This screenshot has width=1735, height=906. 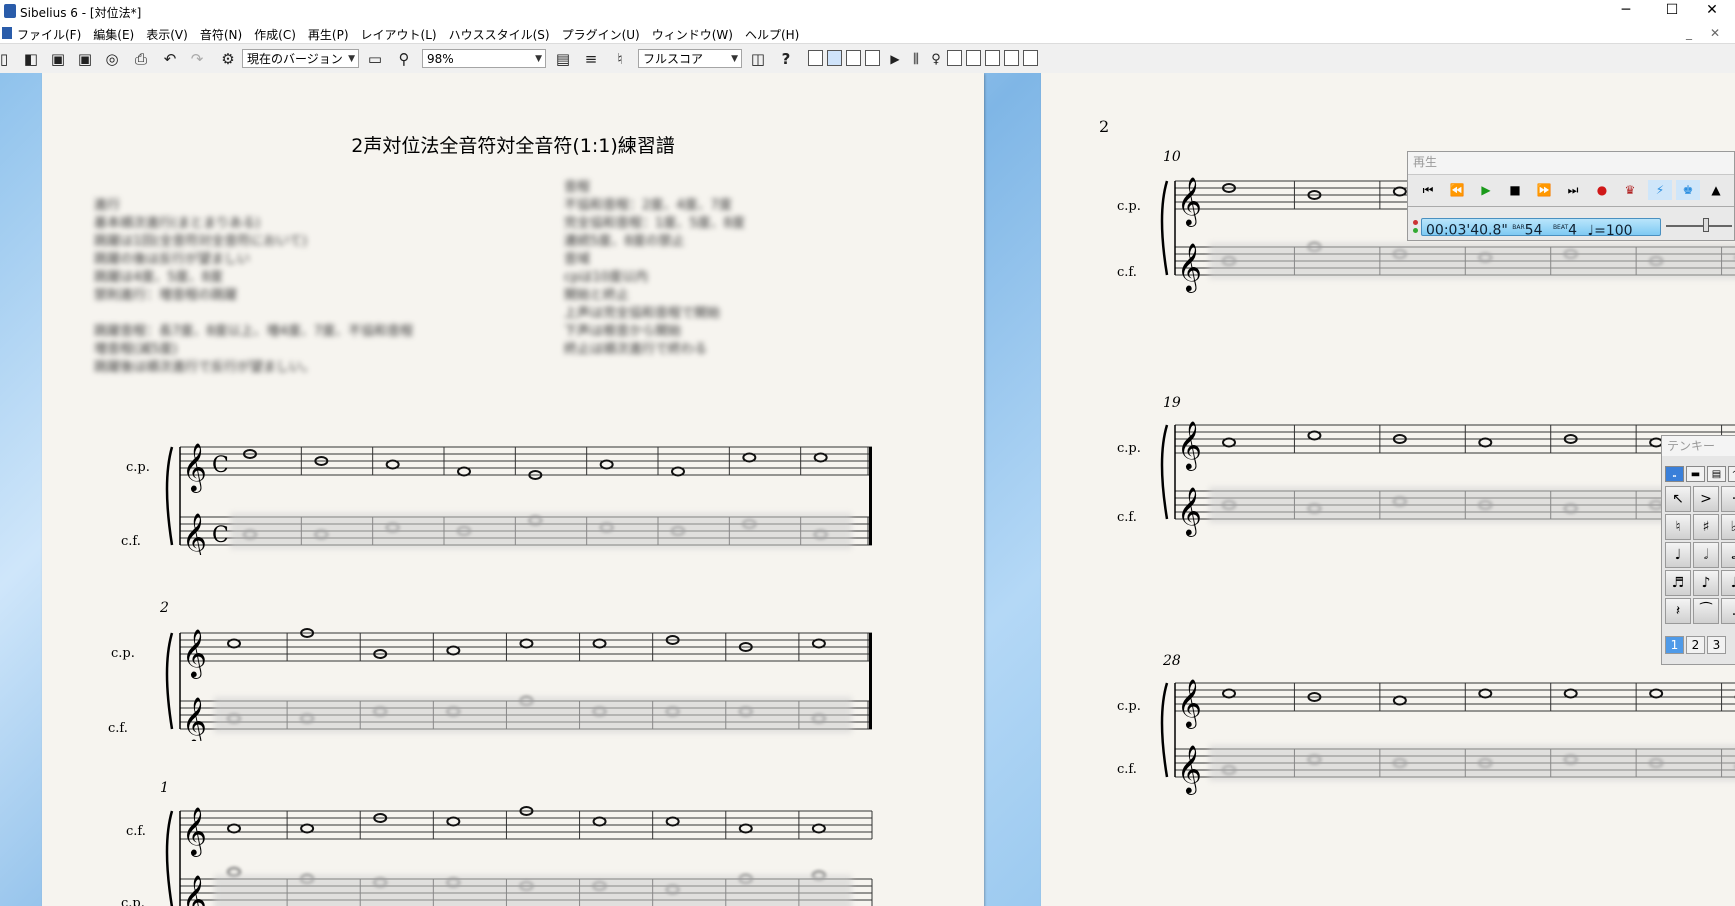 What do you see at coordinates (772, 34) in the screenshot?
I see `menu-item: ヘルプ(H)` at bounding box center [772, 34].